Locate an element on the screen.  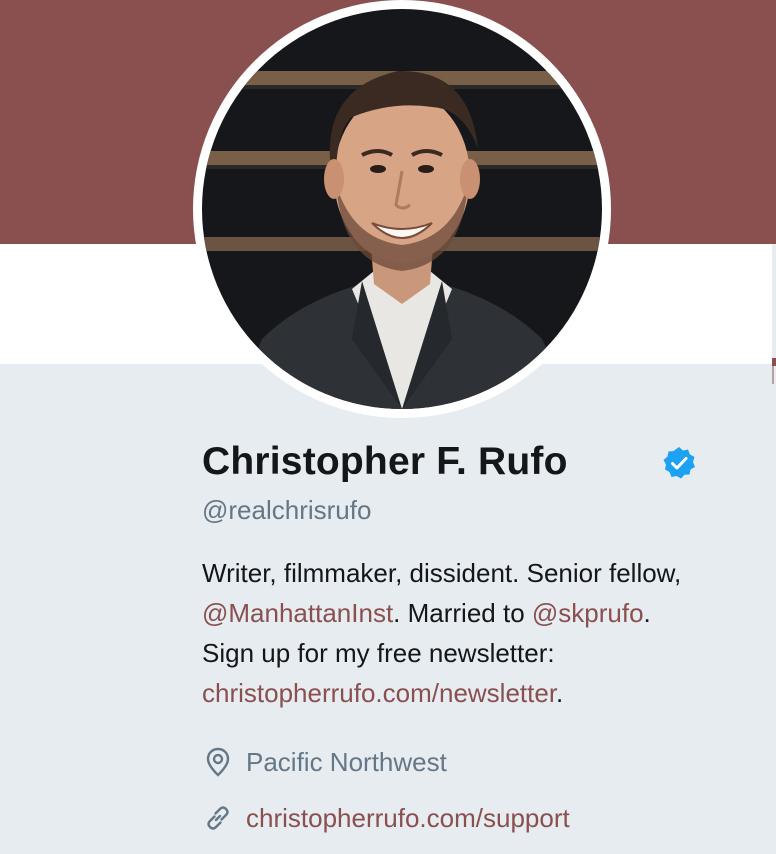
link-icon is located at coordinates (218, 818).